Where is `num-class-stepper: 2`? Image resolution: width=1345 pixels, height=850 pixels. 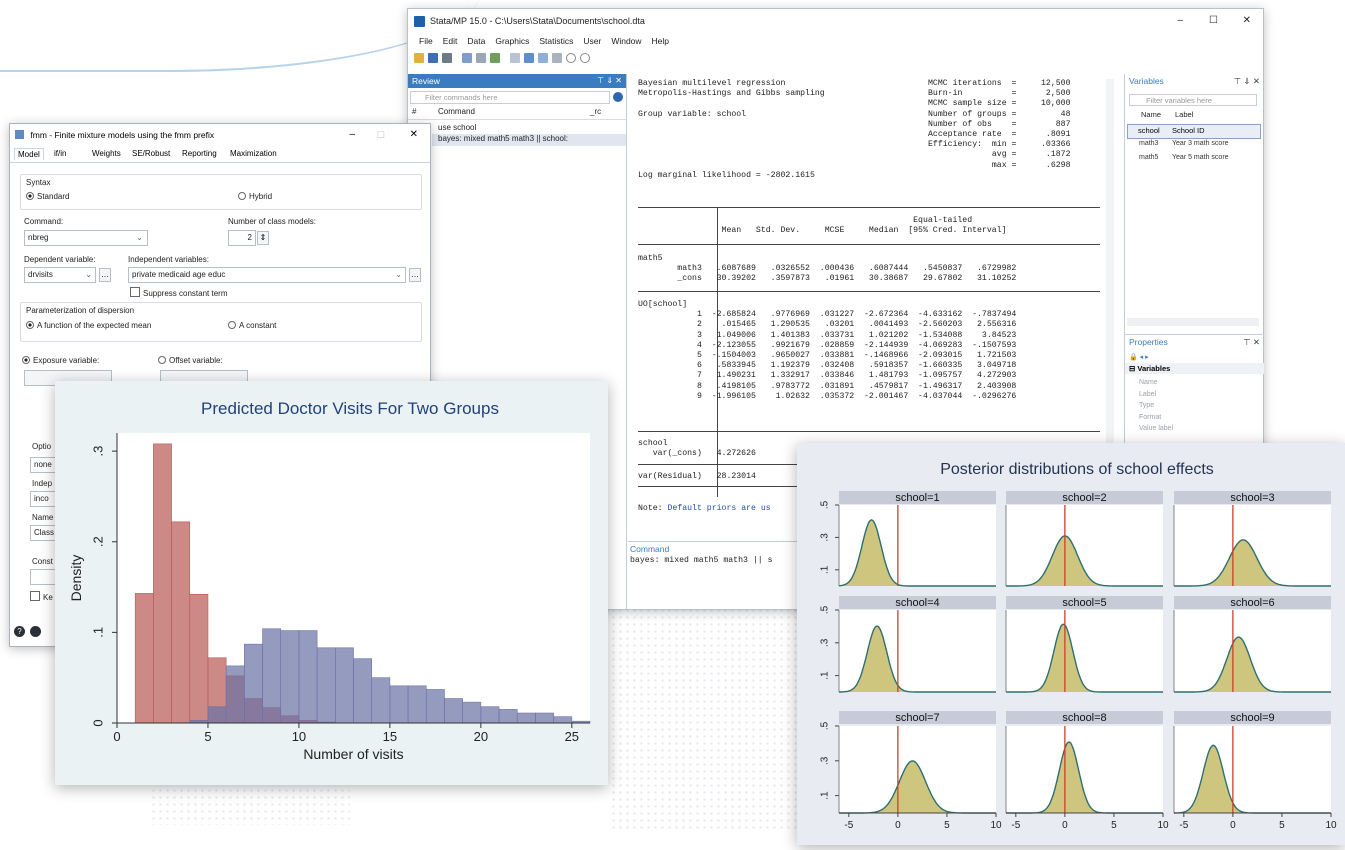 num-class-stepper: 2 is located at coordinates (242, 238).